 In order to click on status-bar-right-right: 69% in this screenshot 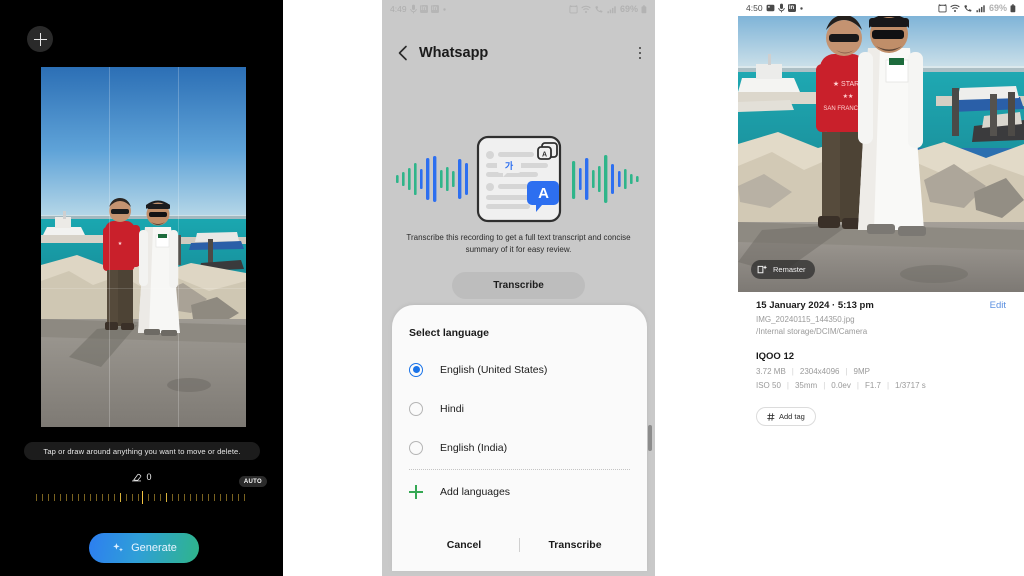, I will do `click(977, 8)`.